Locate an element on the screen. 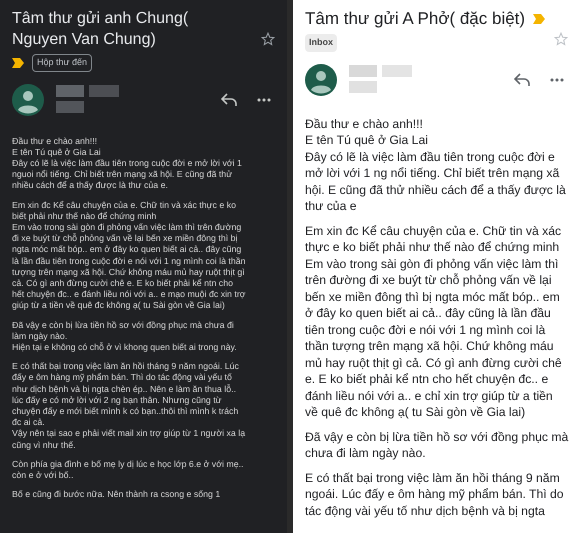 The image size is (580, 533). body-text-line: Còn phía gia đình e bố mẹ ly dị lúc e học lớp 6.e ở với mẹ.. is located at coordinates (128, 464).